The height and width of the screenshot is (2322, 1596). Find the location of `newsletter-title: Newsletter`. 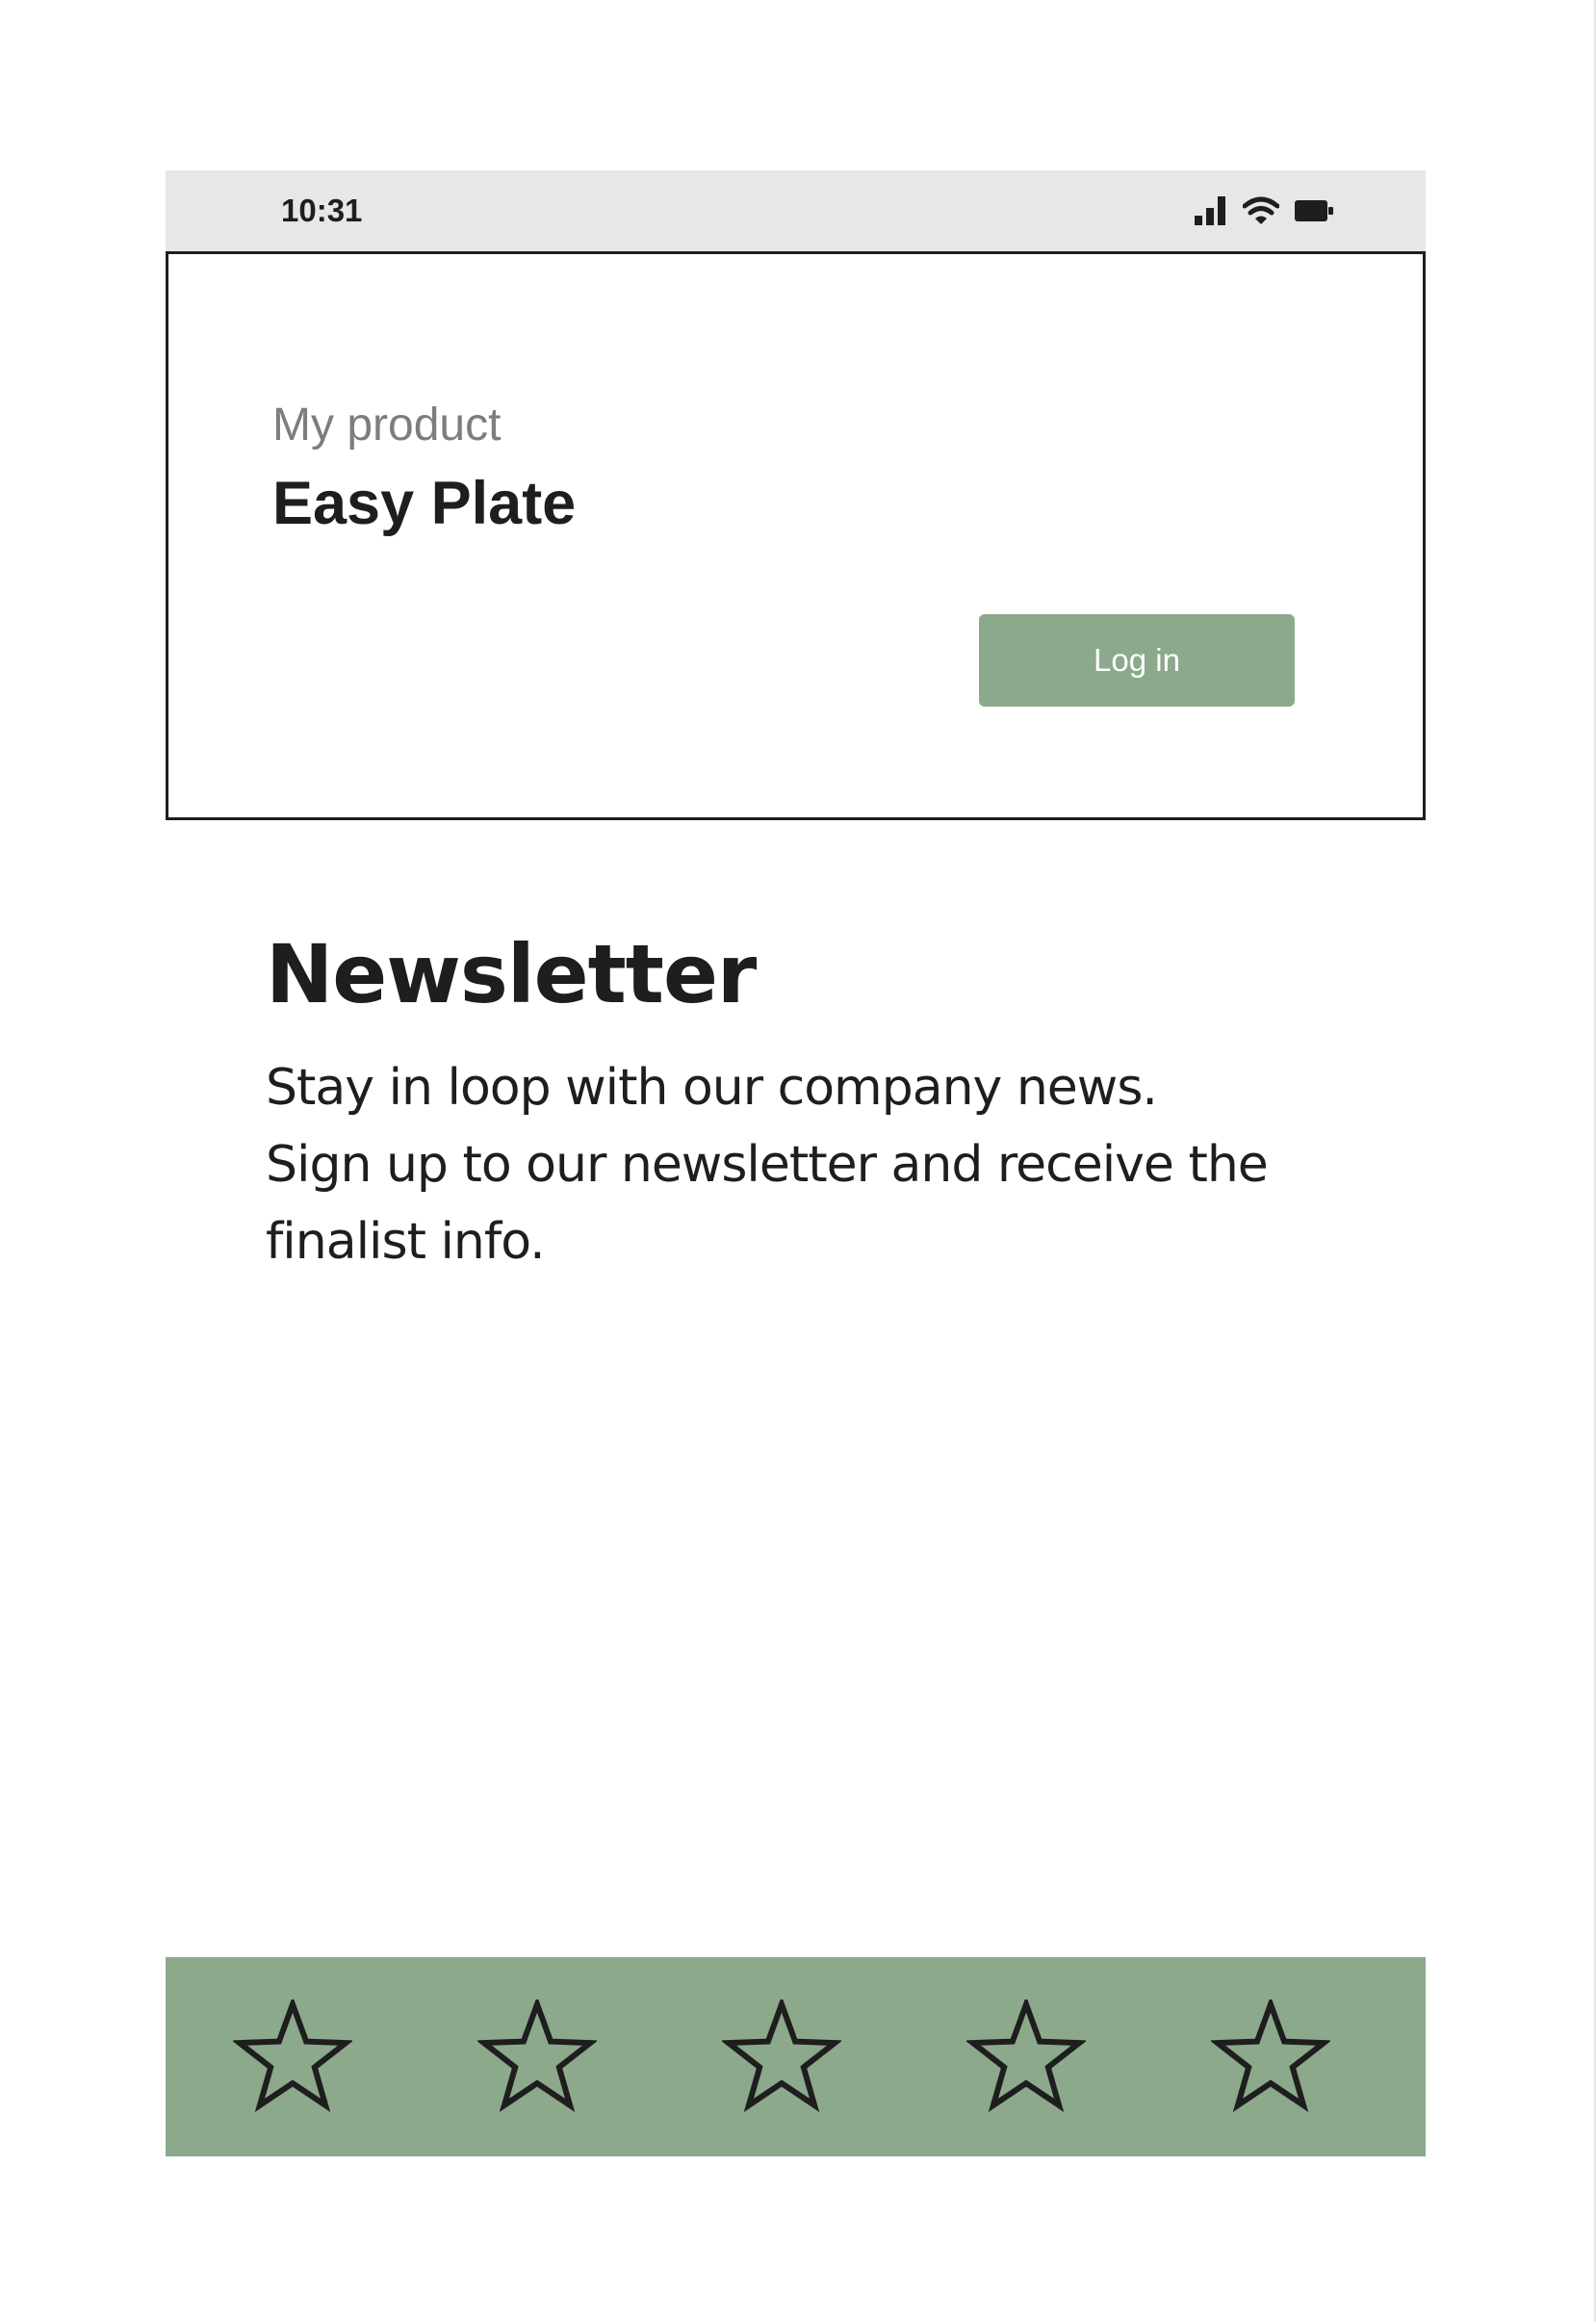

newsletter-title: Newsletter is located at coordinates (512, 974).